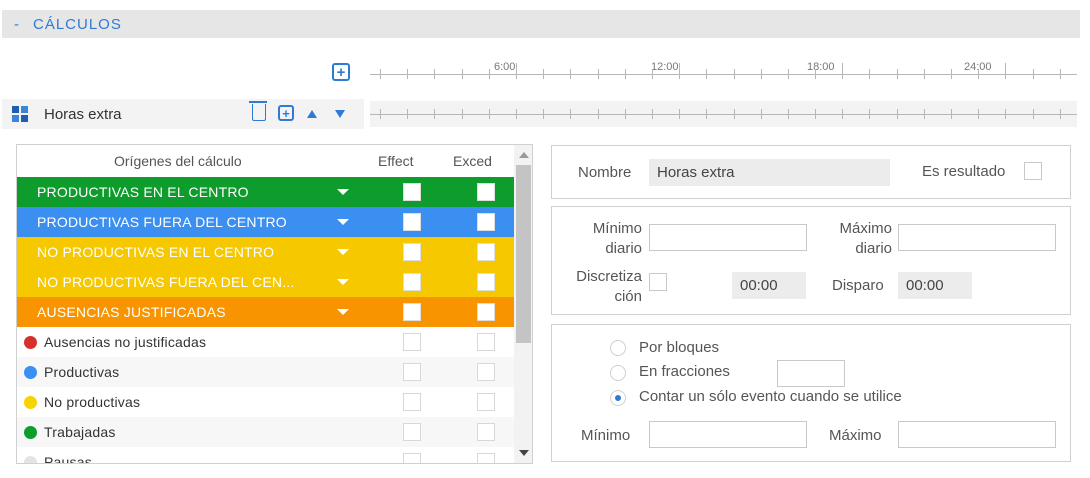  What do you see at coordinates (977, 434) in the screenshot?
I see `max-input` at bounding box center [977, 434].